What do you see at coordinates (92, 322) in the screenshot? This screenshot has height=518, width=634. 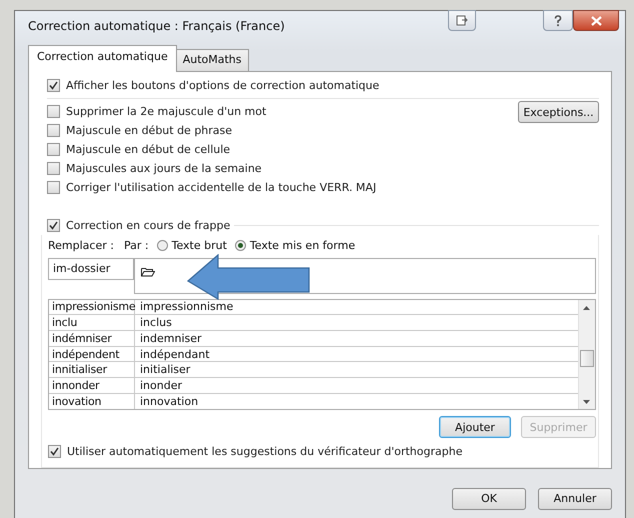 I see `table-cell: inclu` at bounding box center [92, 322].